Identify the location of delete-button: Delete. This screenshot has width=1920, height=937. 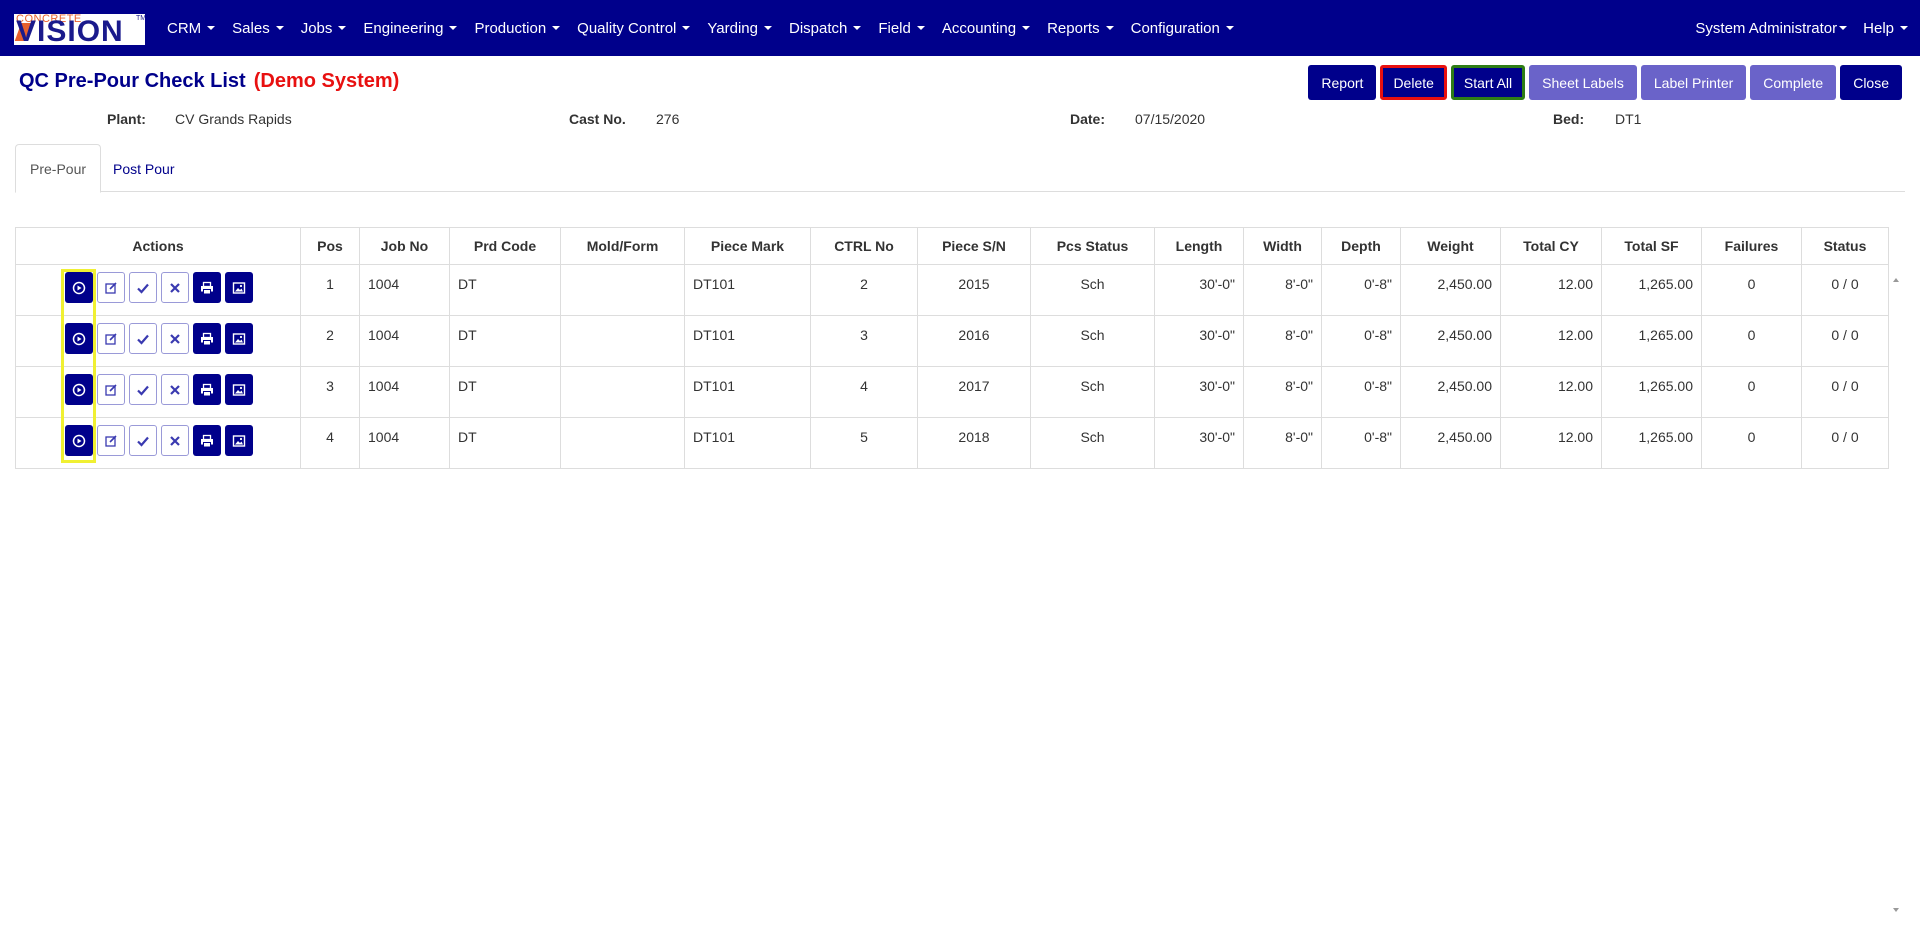
(1413, 82).